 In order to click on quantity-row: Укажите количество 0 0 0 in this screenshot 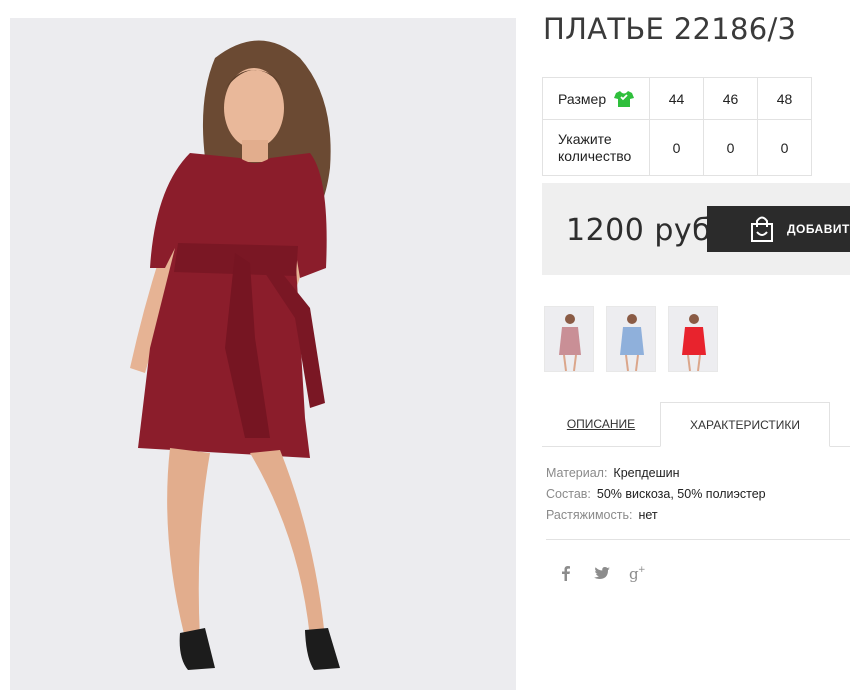, I will do `click(677, 147)`.